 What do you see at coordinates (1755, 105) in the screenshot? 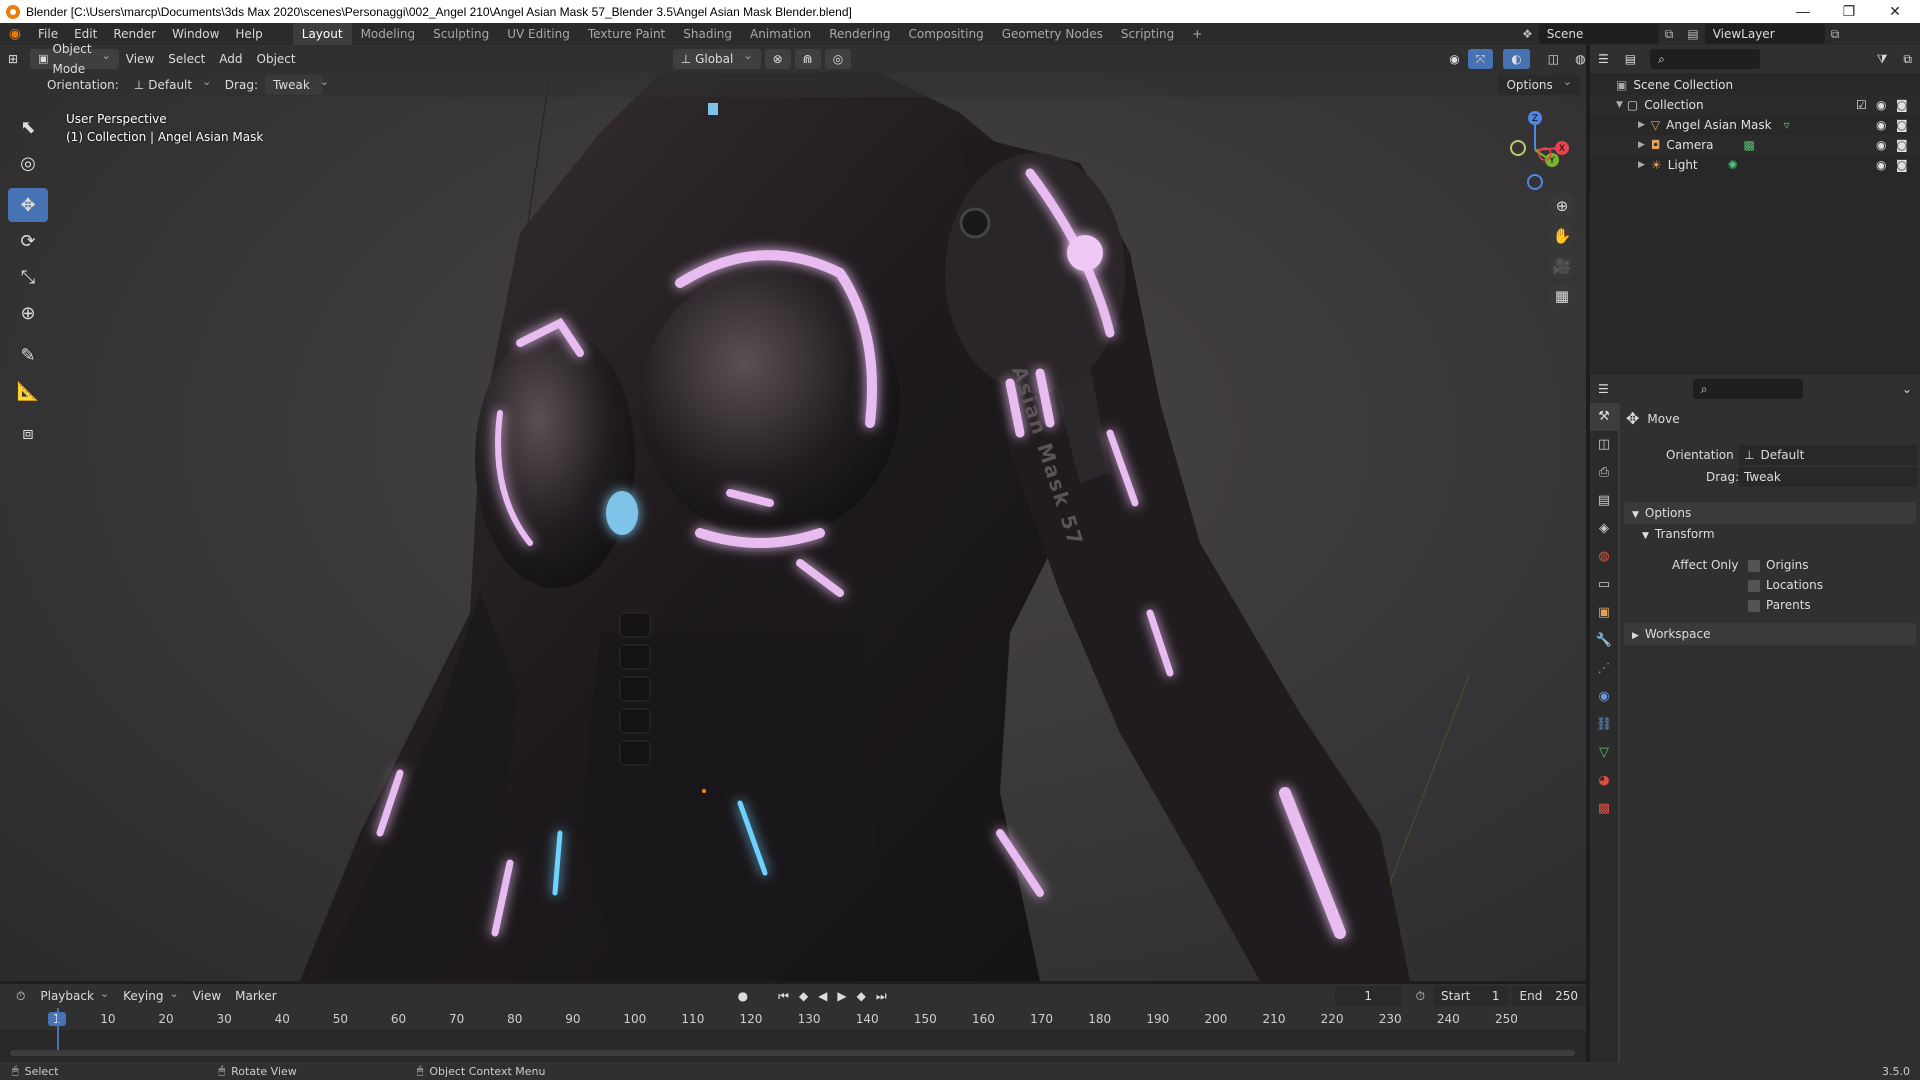
I see `collection-row: ▼ ▢ Collection ☑ ◉ ◙` at bounding box center [1755, 105].